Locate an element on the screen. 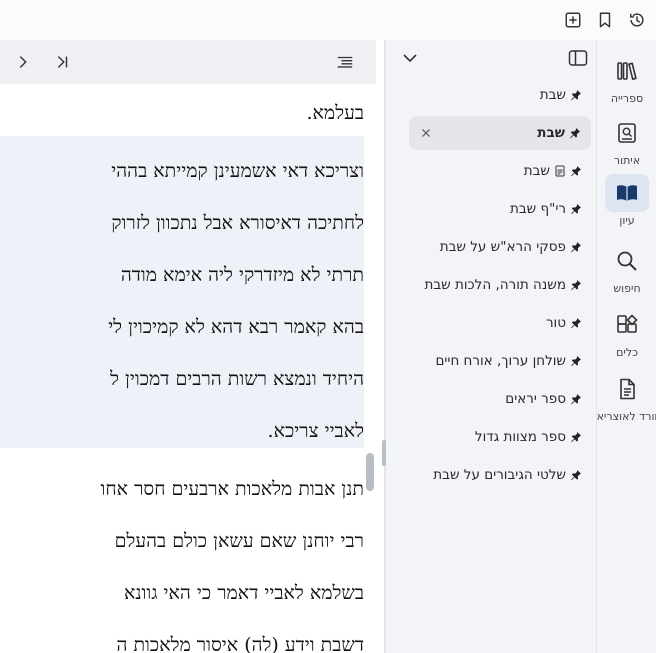 The width and height of the screenshot is (656, 653). rail-label-find-ref: איתור is located at coordinates (627, 160).